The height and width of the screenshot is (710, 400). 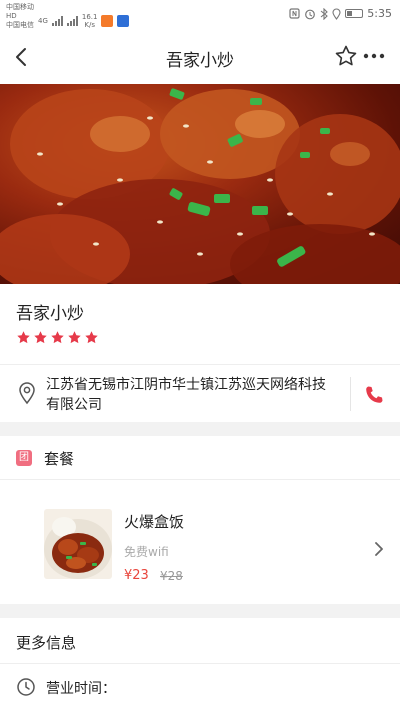 What do you see at coordinates (200, 19) in the screenshot?
I see `status-bar: 中国移动 HD 中国电信 HD 4G 16.1 K/s 5:35` at bounding box center [200, 19].